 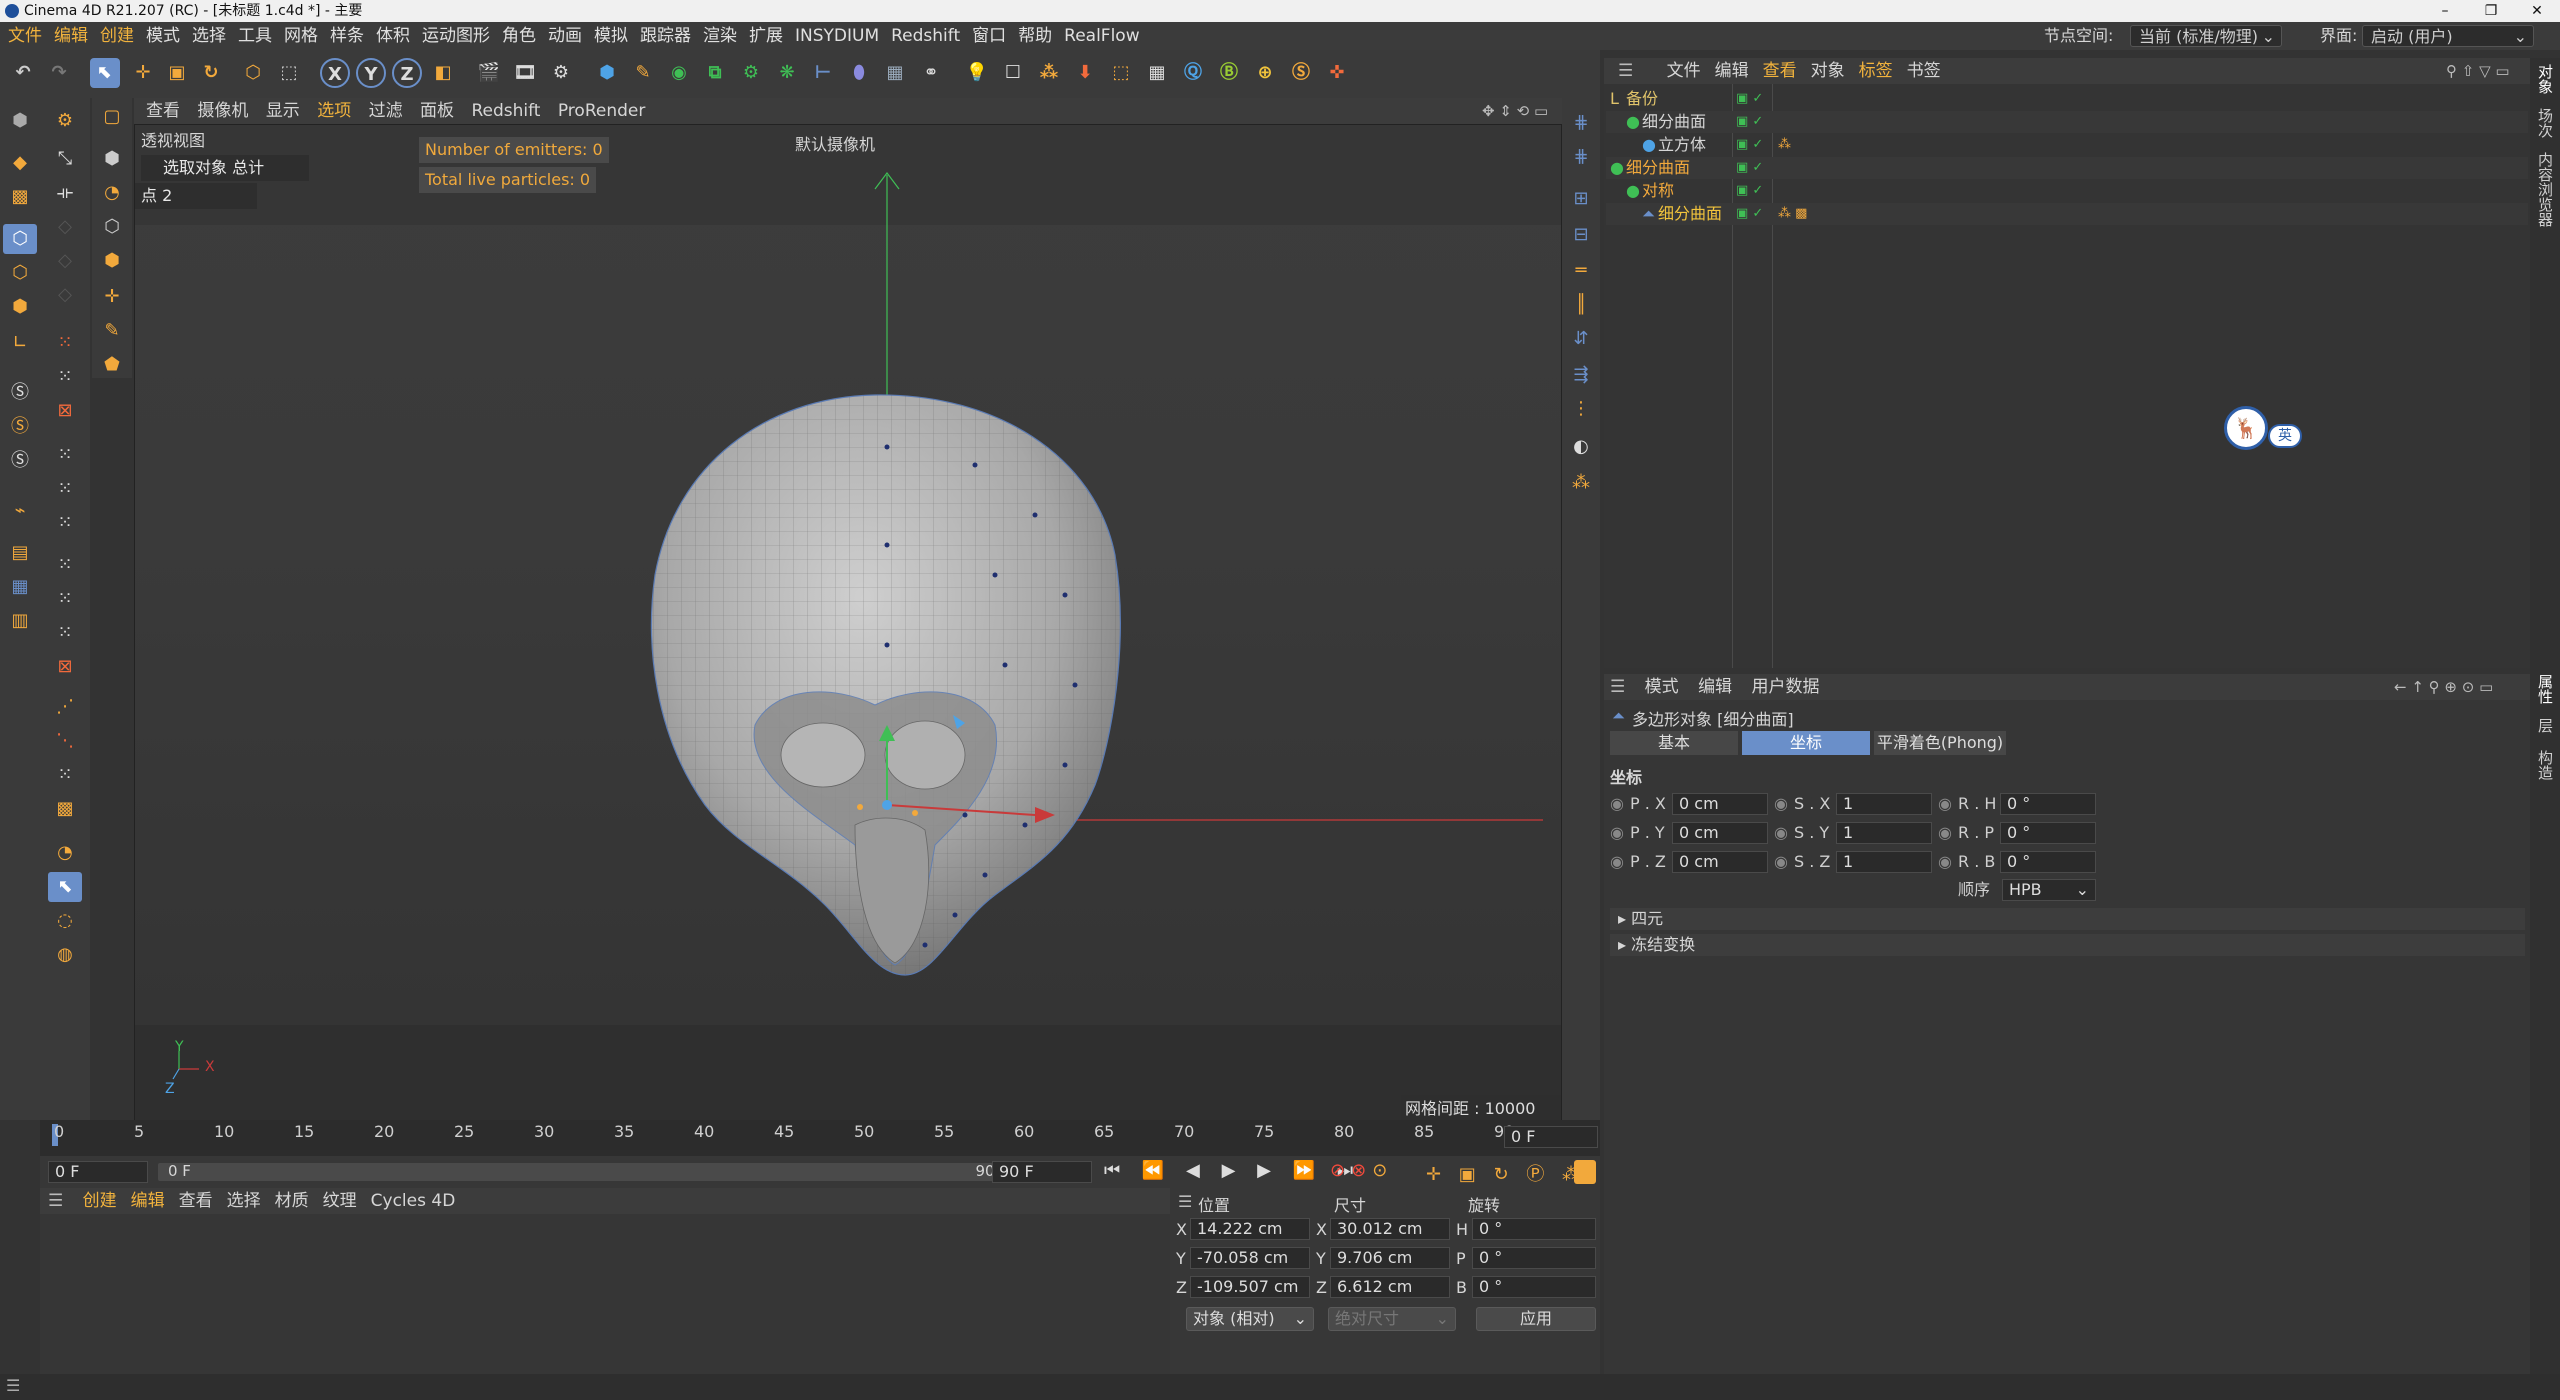 I want to click on snap-s-icon: Ⓢ, so click(x=20, y=393).